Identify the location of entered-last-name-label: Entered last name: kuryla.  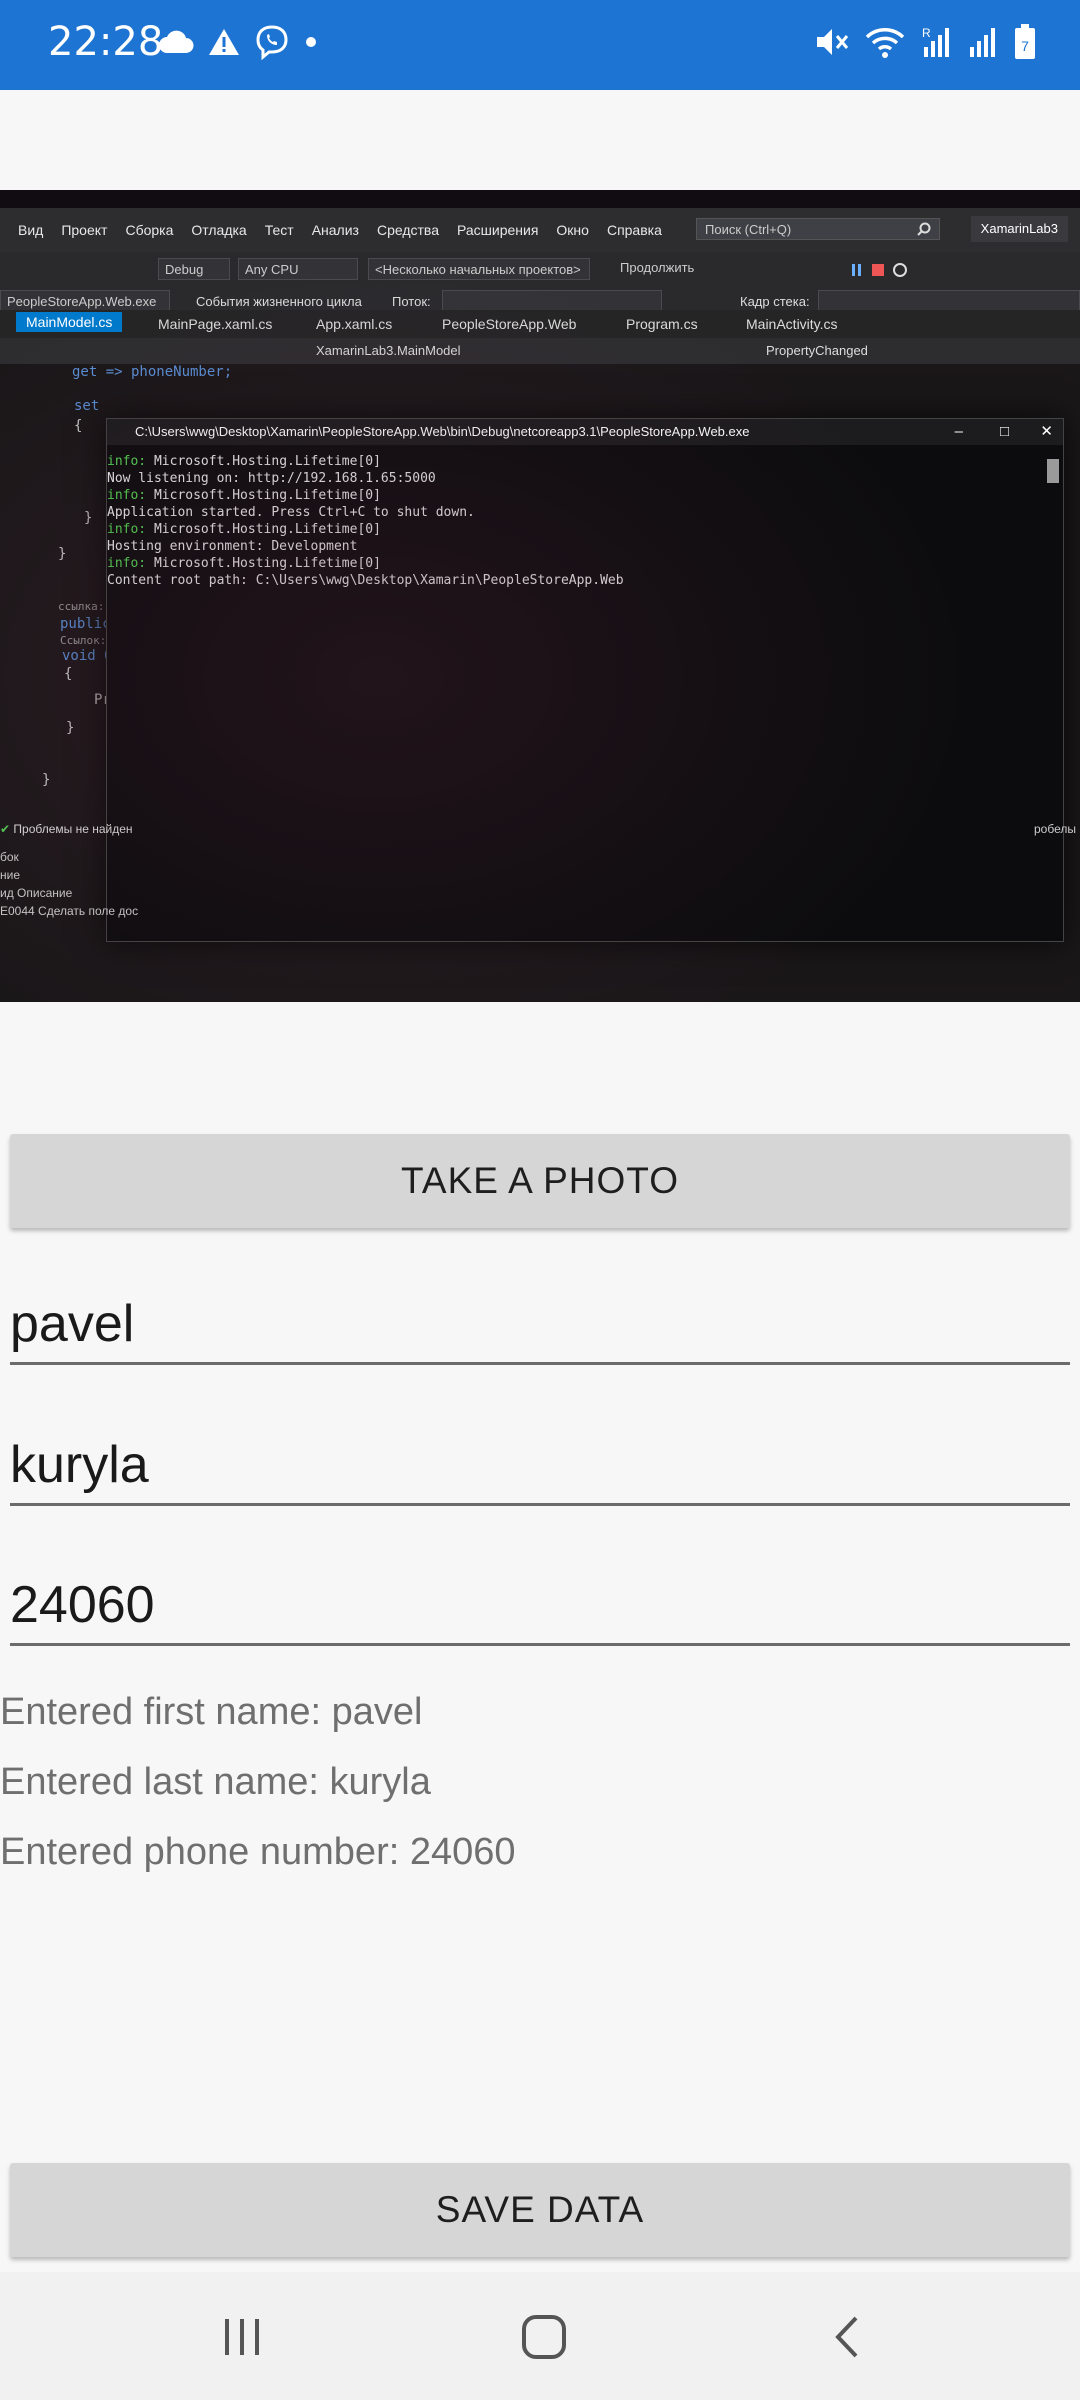
(215, 1782).